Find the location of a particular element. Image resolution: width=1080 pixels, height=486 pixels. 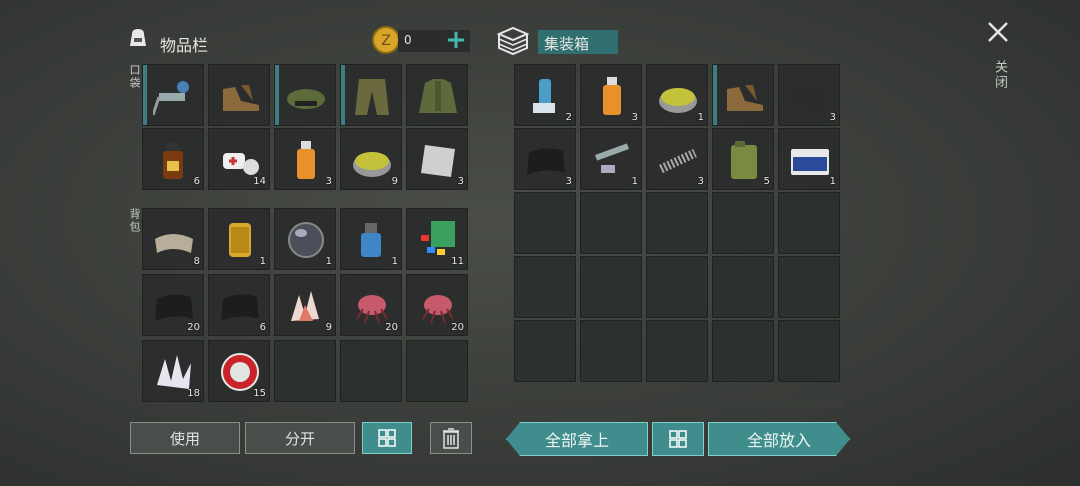

backpack-slot-lens: 1 is located at coordinates (305, 239).